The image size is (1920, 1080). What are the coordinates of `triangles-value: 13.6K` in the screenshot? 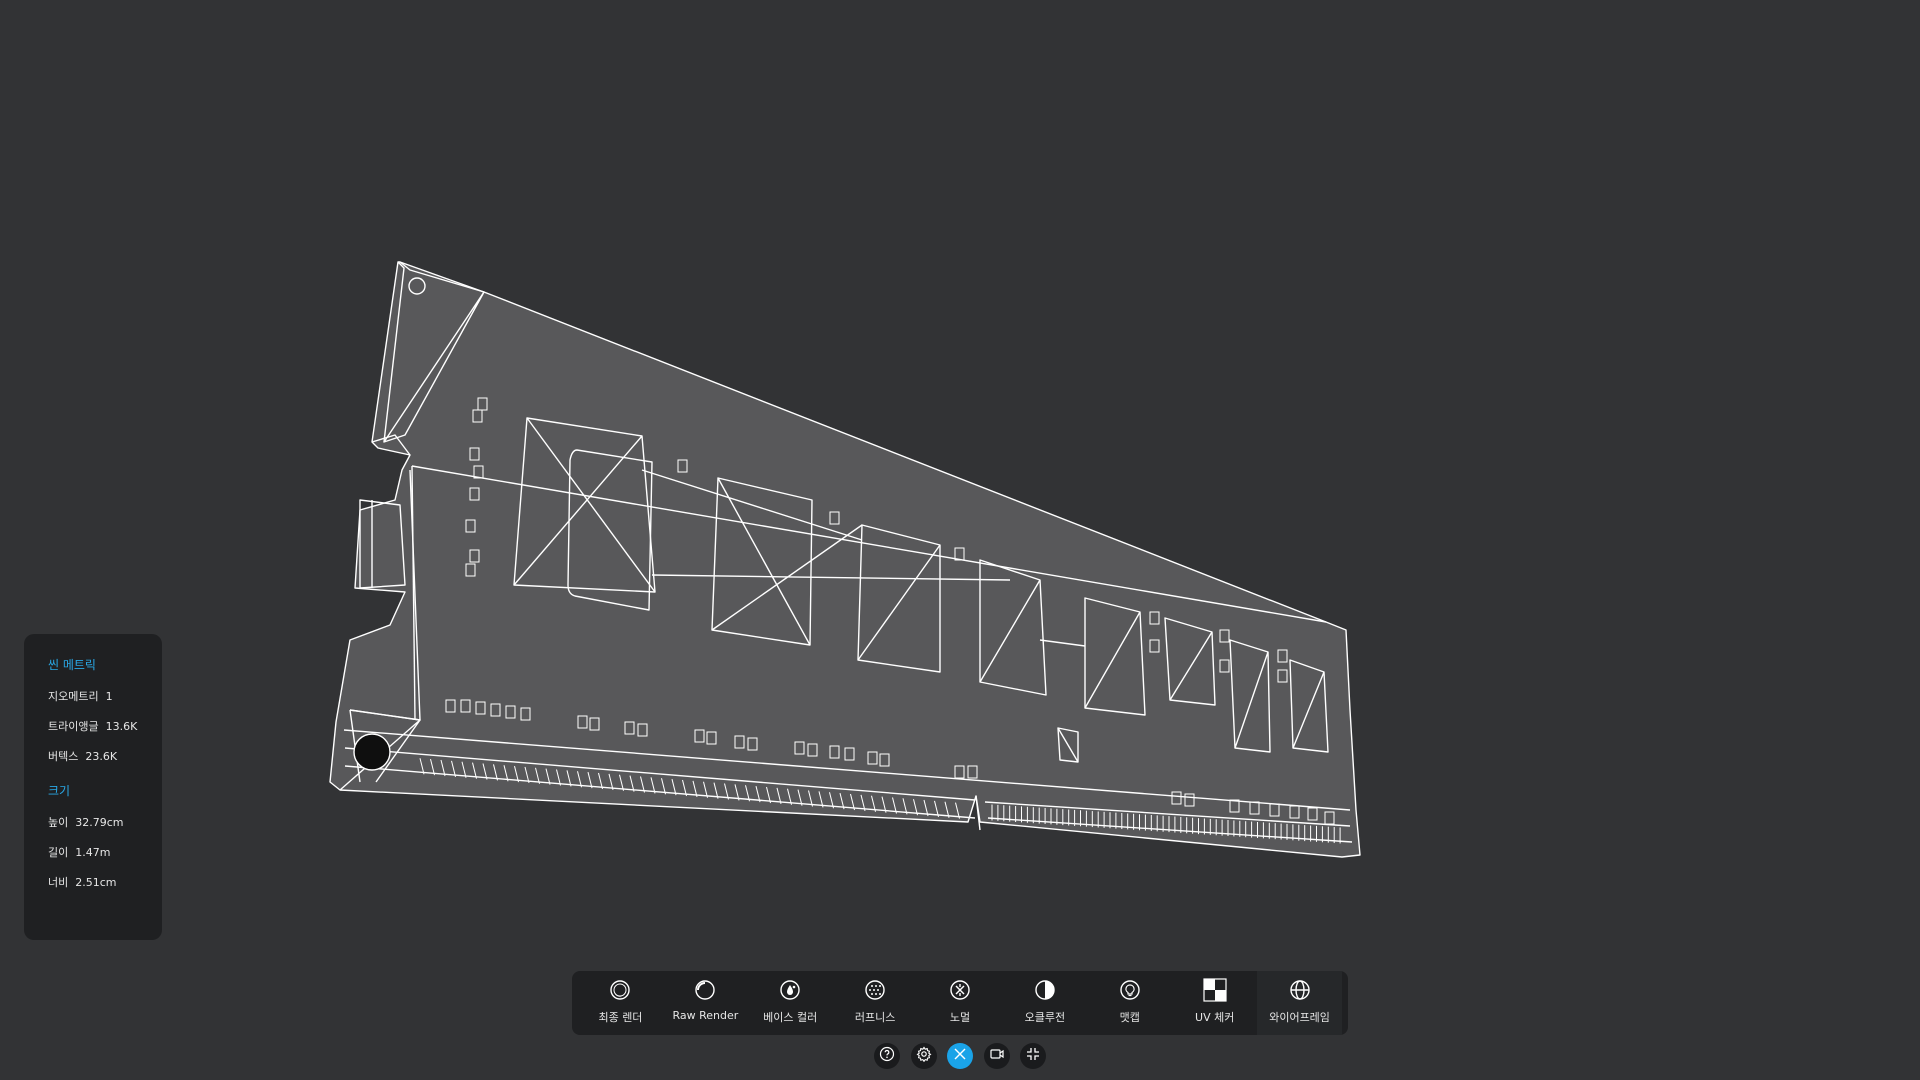 It's located at (121, 726).